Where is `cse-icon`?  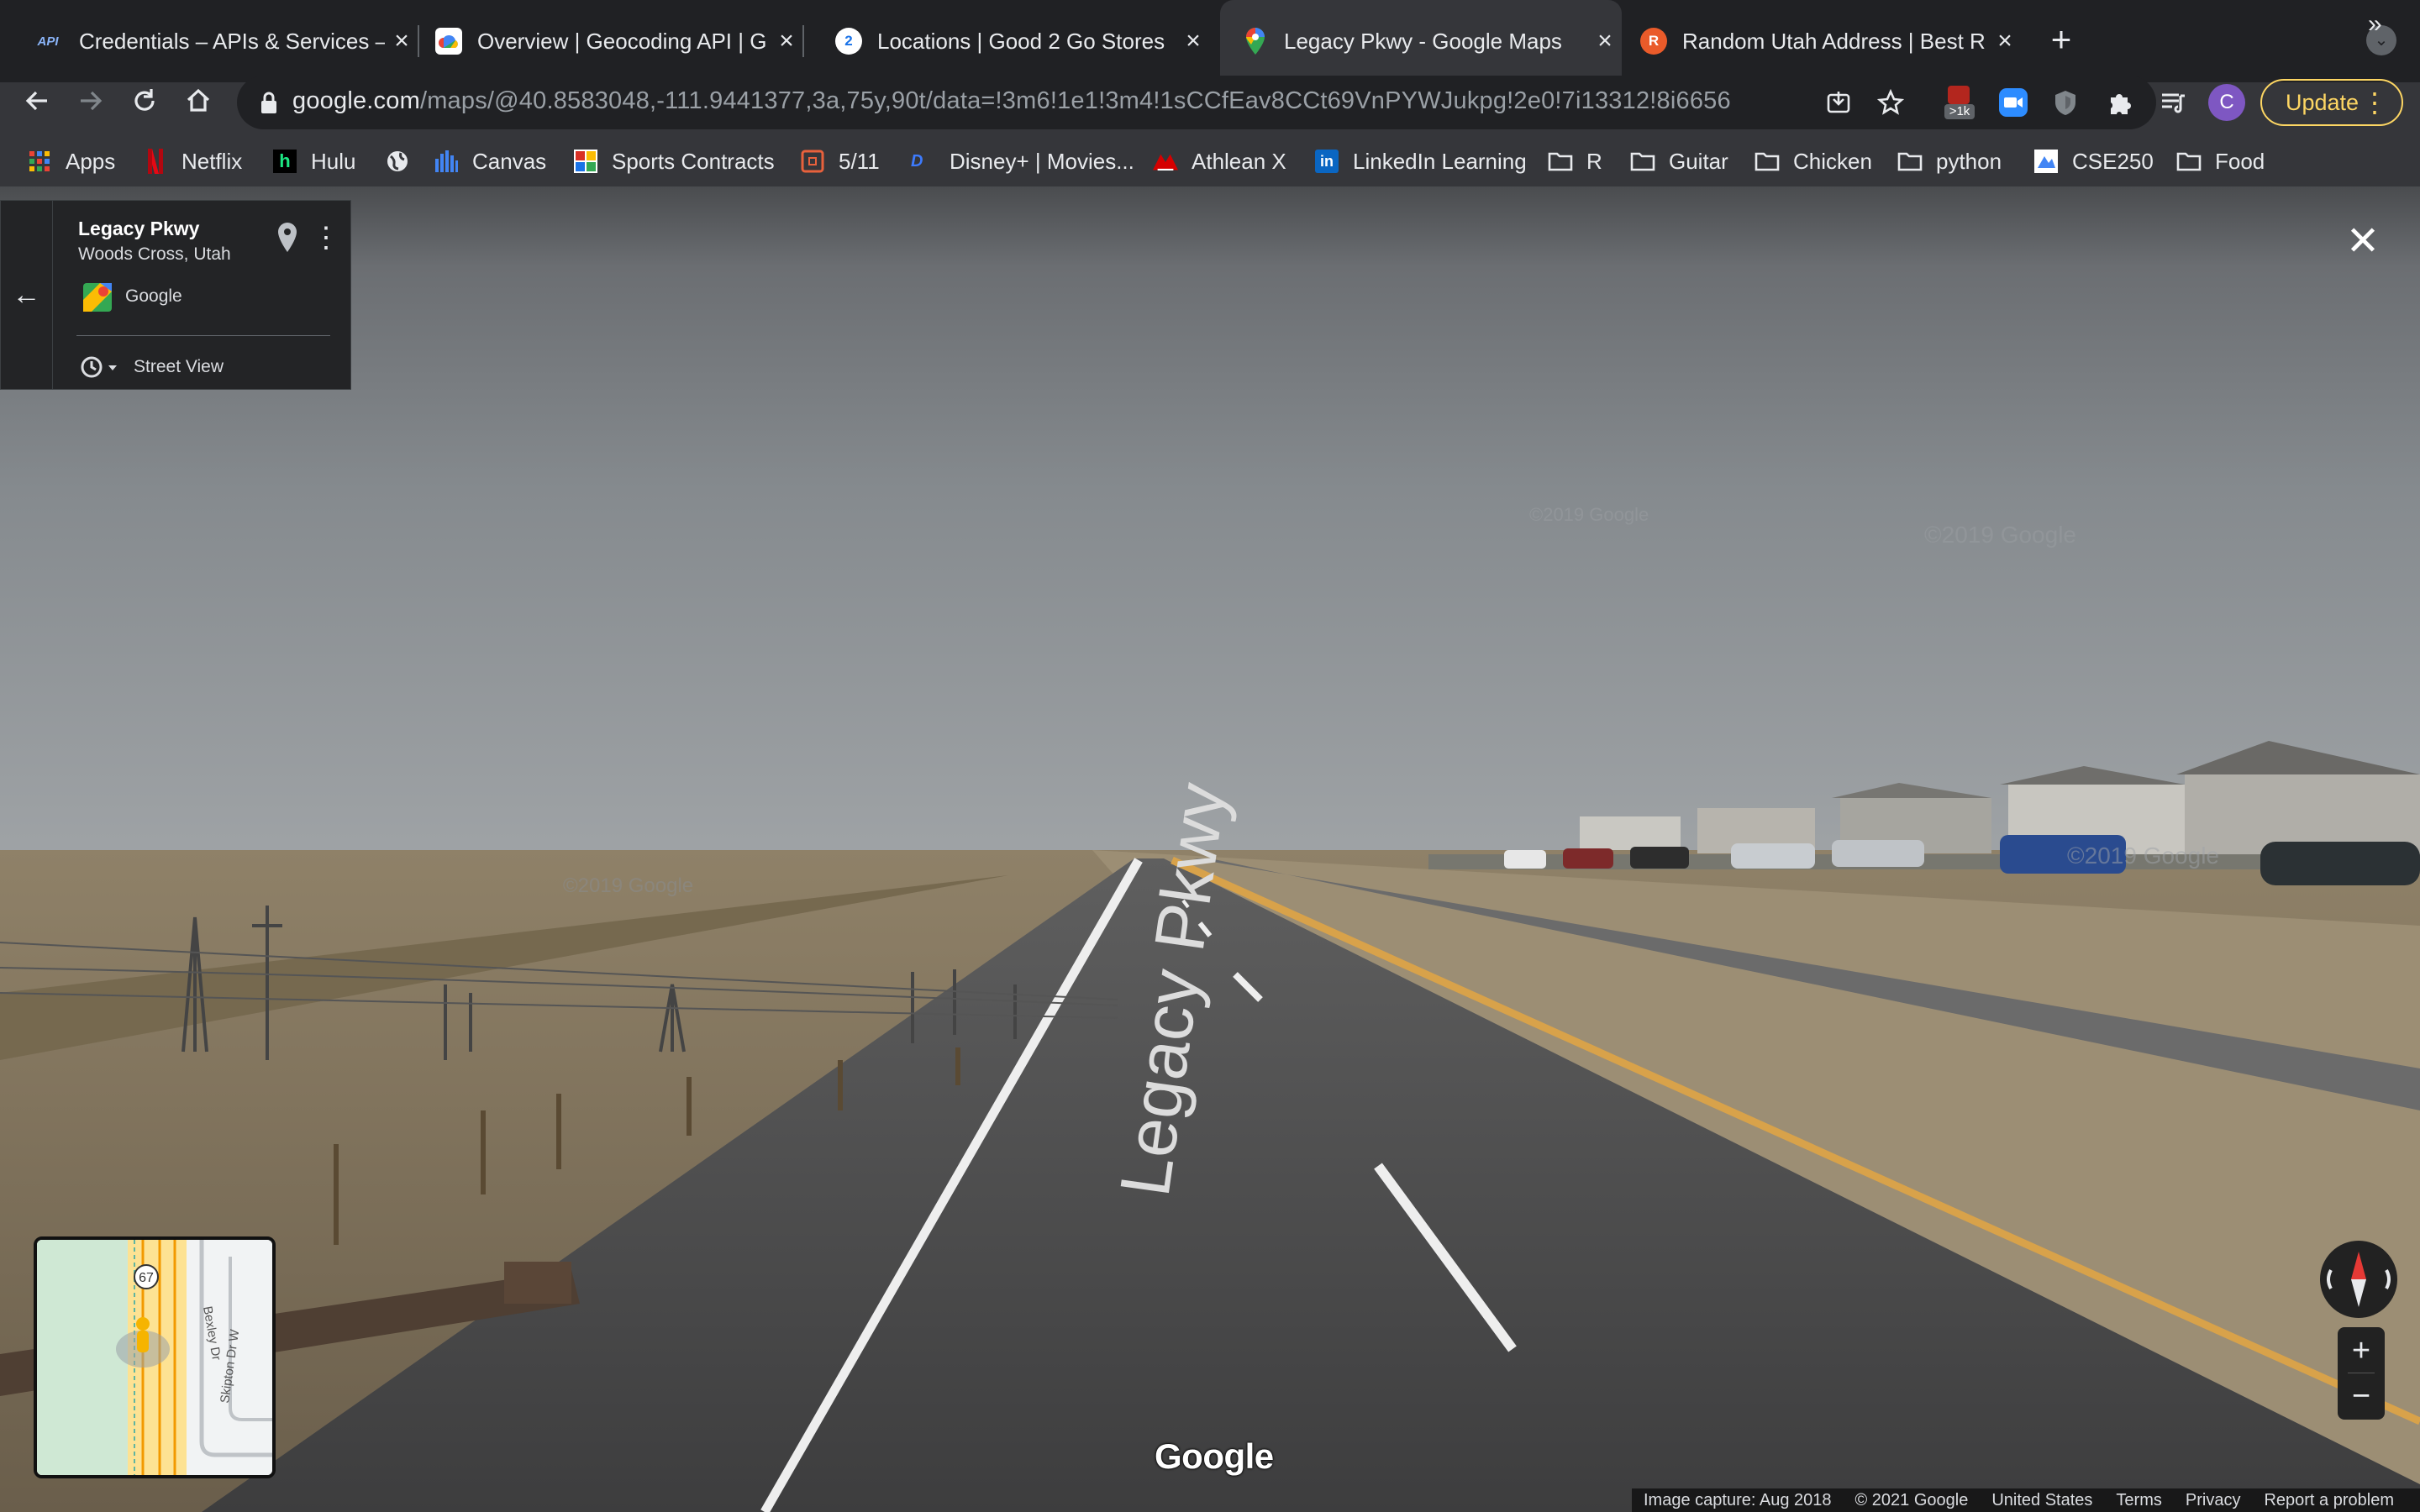
cse-icon is located at coordinates (2046, 161).